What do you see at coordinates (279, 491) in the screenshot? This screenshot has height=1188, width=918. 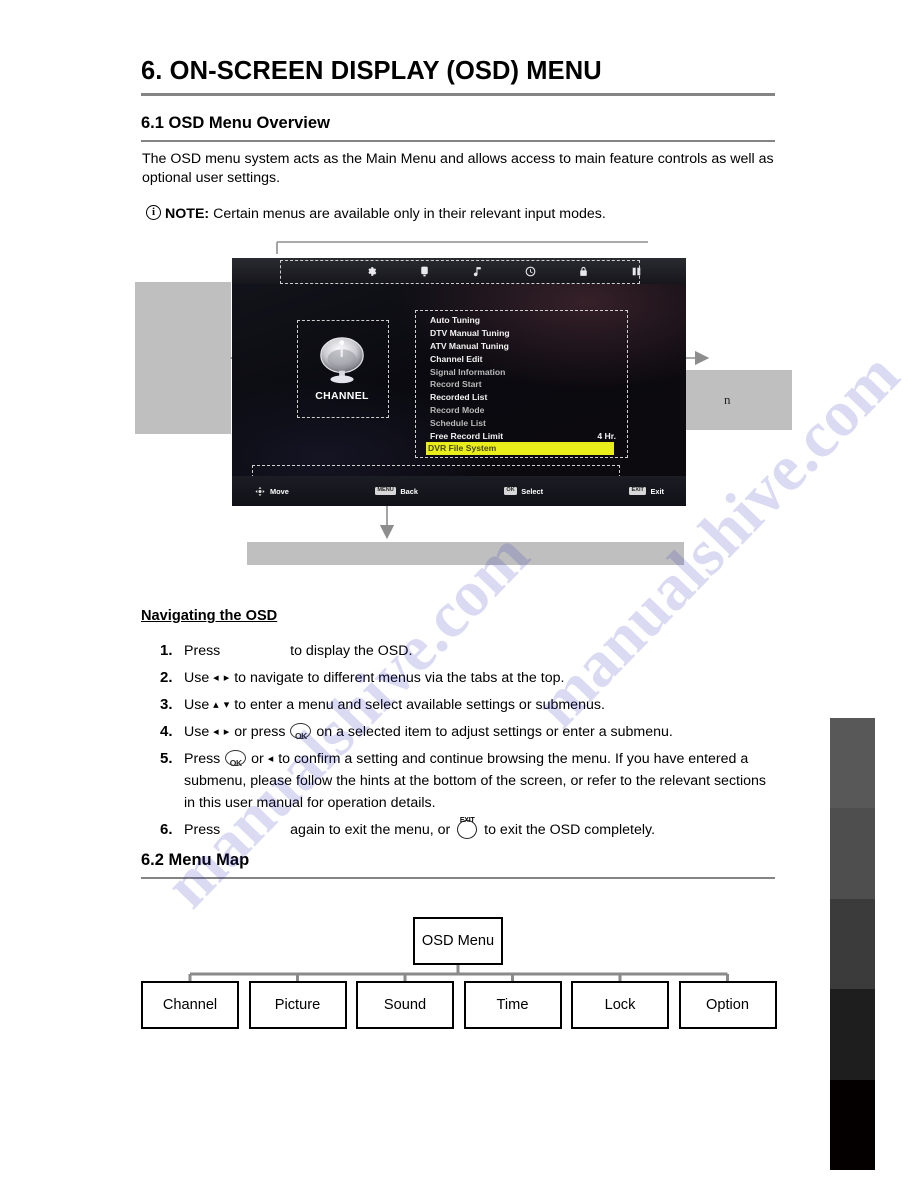 I see `hint-label: Move` at bounding box center [279, 491].